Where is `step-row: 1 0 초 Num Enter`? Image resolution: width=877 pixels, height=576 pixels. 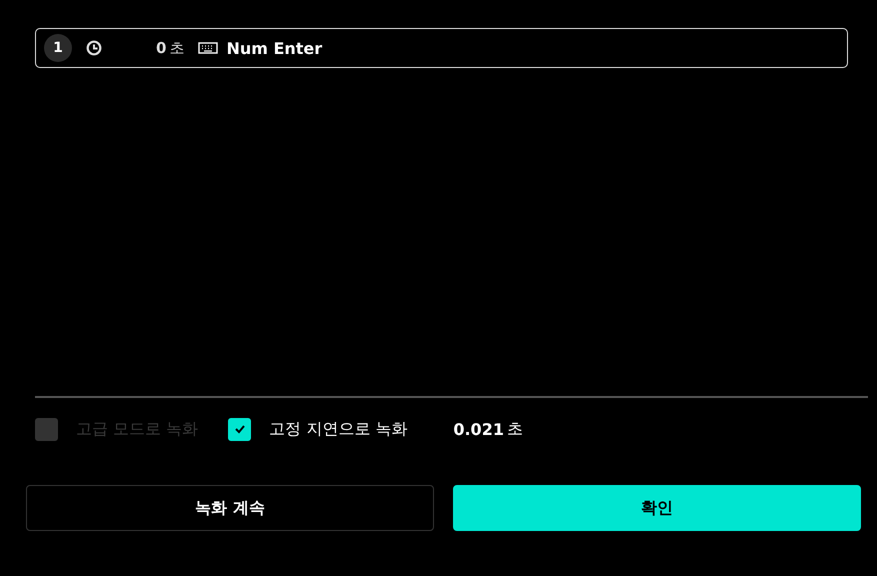
step-row: 1 0 초 Num Enter is located at coordinates (441, 48).